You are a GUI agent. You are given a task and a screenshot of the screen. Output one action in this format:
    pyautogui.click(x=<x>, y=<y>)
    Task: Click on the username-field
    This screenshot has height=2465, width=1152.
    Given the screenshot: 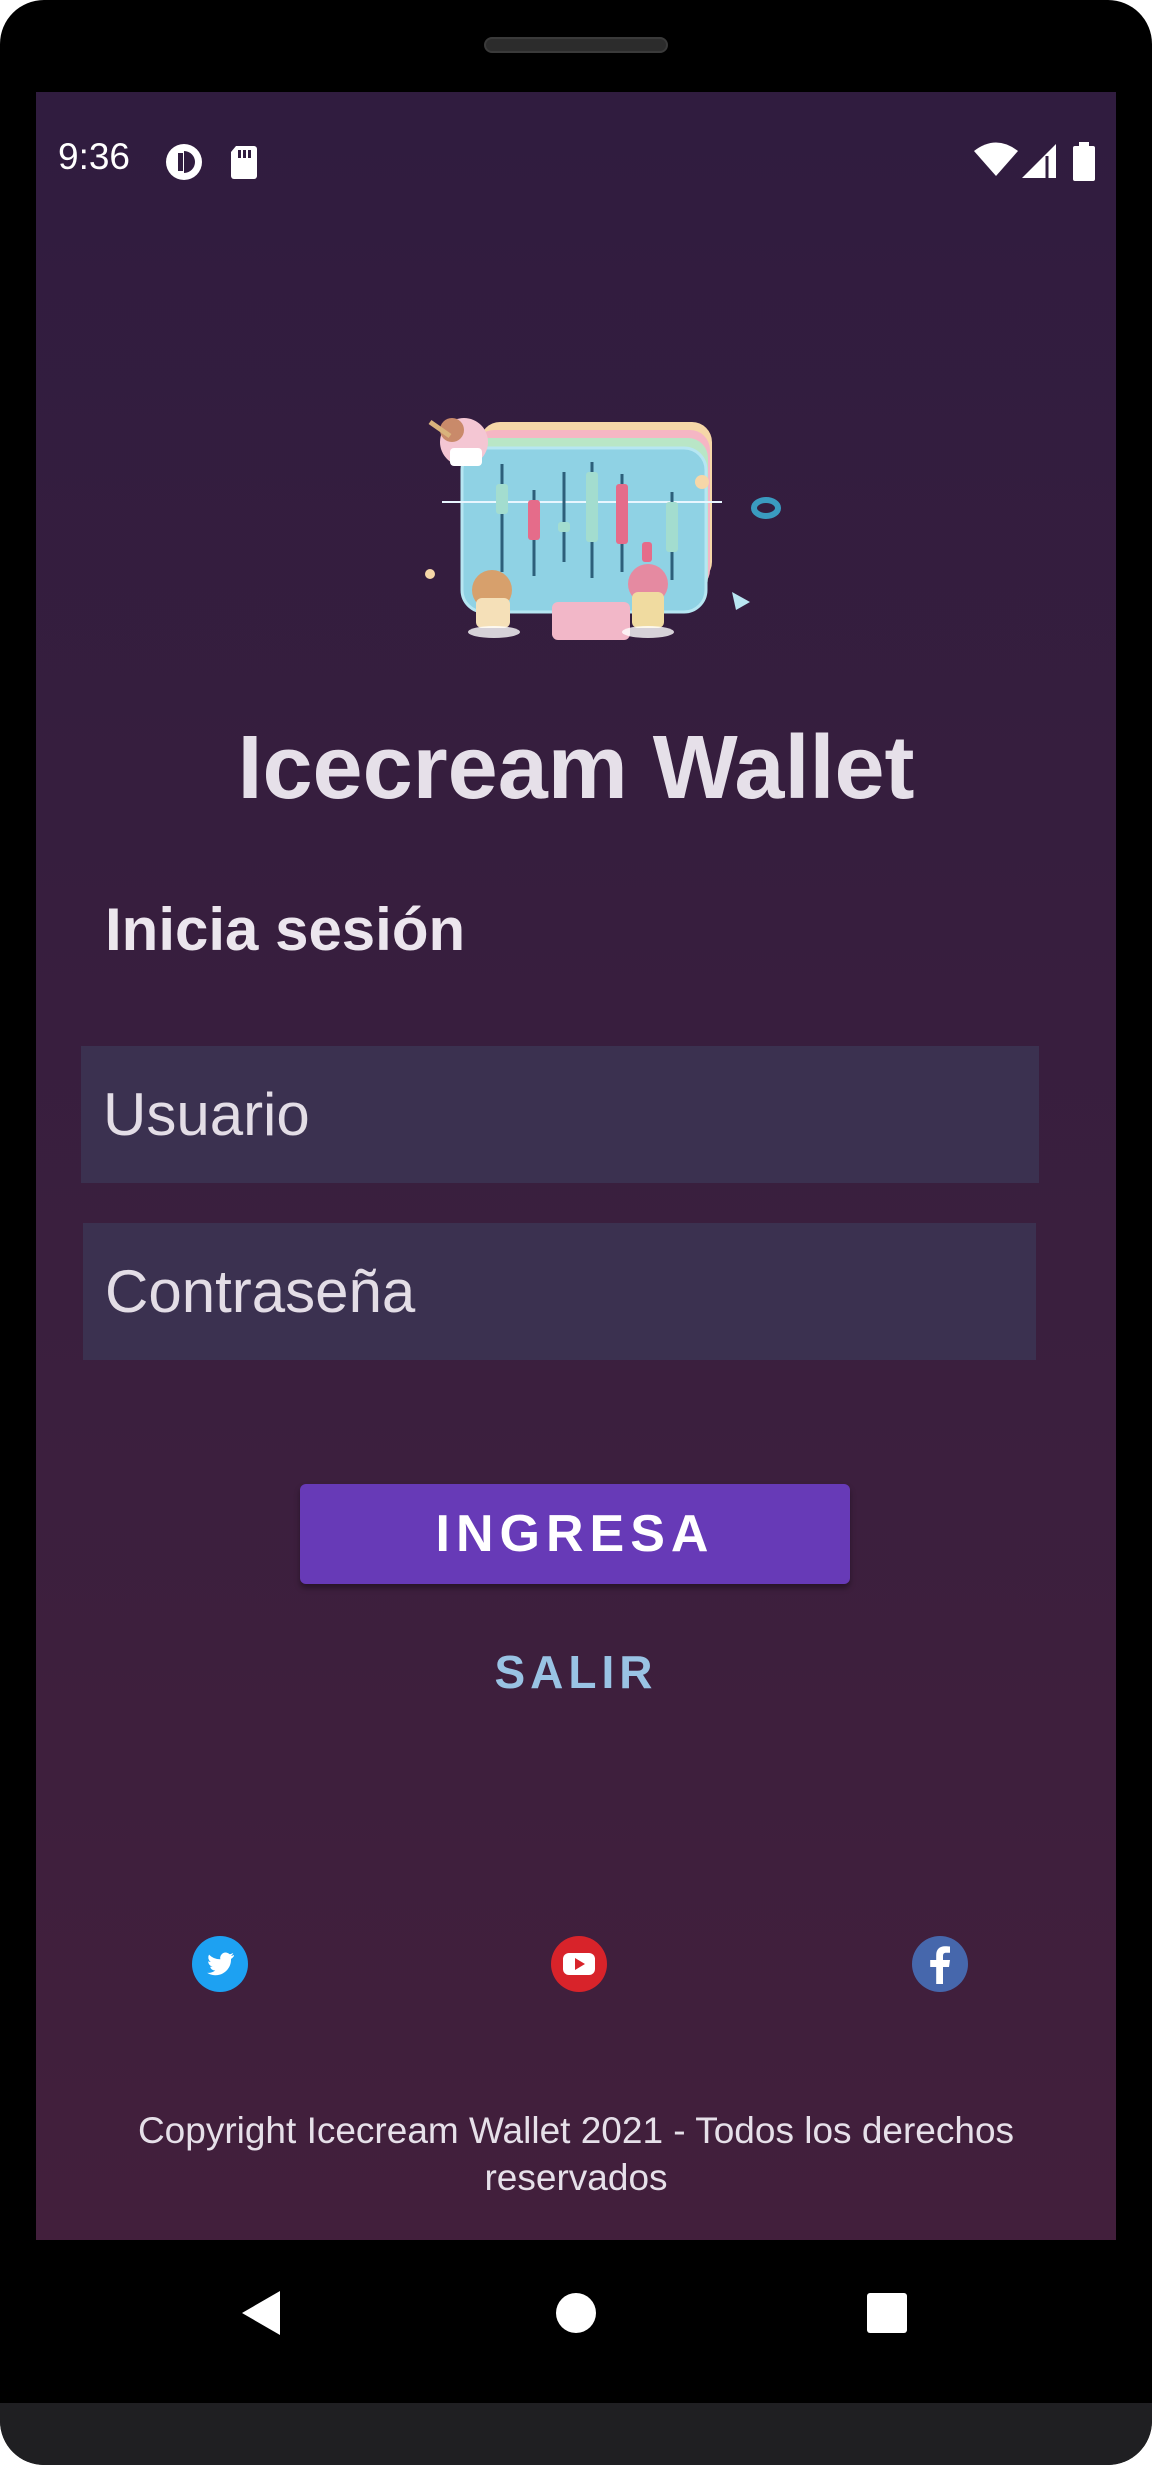 What is the action you would take?
    pyautogui.click(x=560, y=1114)
    